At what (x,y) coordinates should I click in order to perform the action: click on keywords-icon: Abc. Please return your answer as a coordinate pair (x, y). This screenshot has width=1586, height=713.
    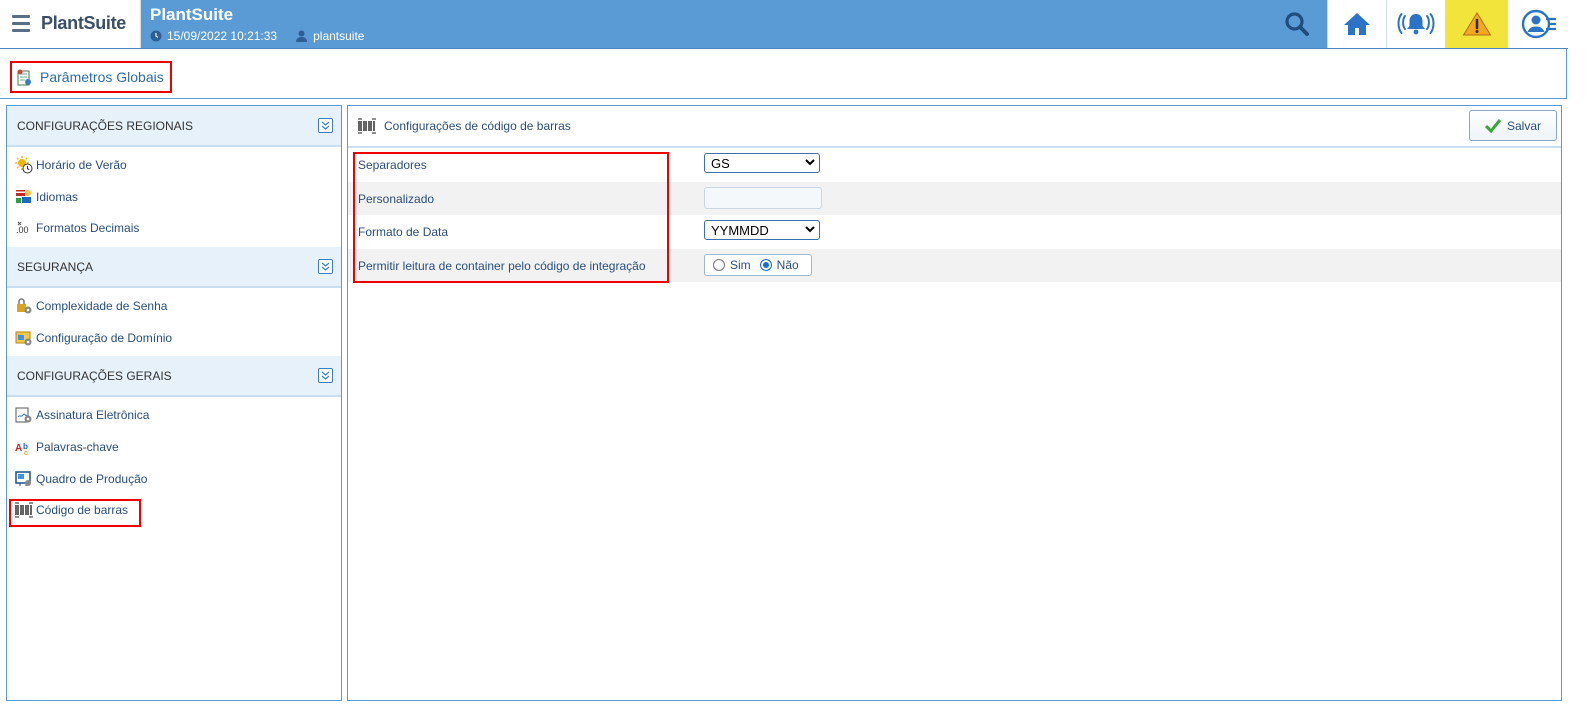
    Looking at the image, I should click on (24, 447).